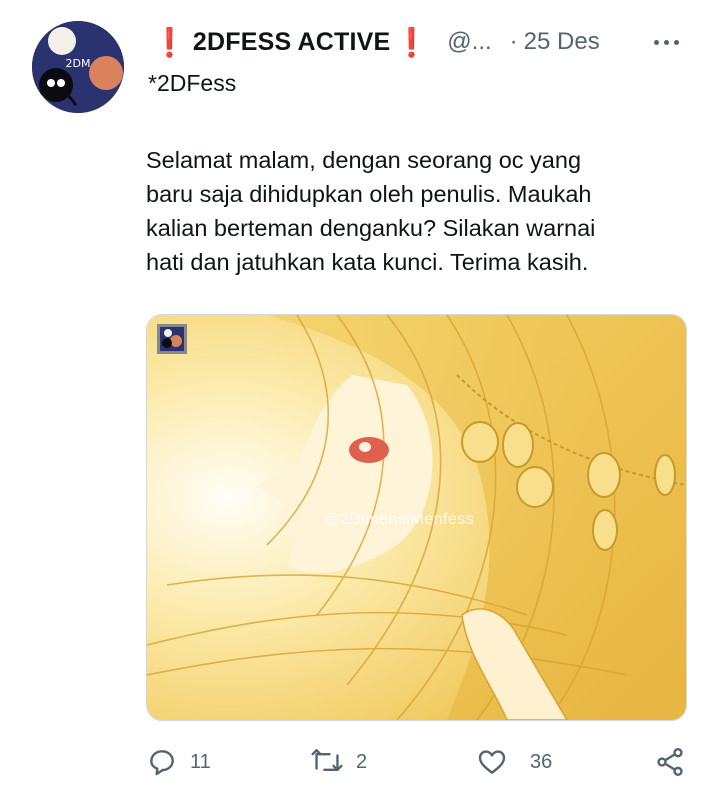  What do you see at coordinates (362, 761) in the screenshot?
I see `retweet-count: 2` at bounding box center [362, 761].